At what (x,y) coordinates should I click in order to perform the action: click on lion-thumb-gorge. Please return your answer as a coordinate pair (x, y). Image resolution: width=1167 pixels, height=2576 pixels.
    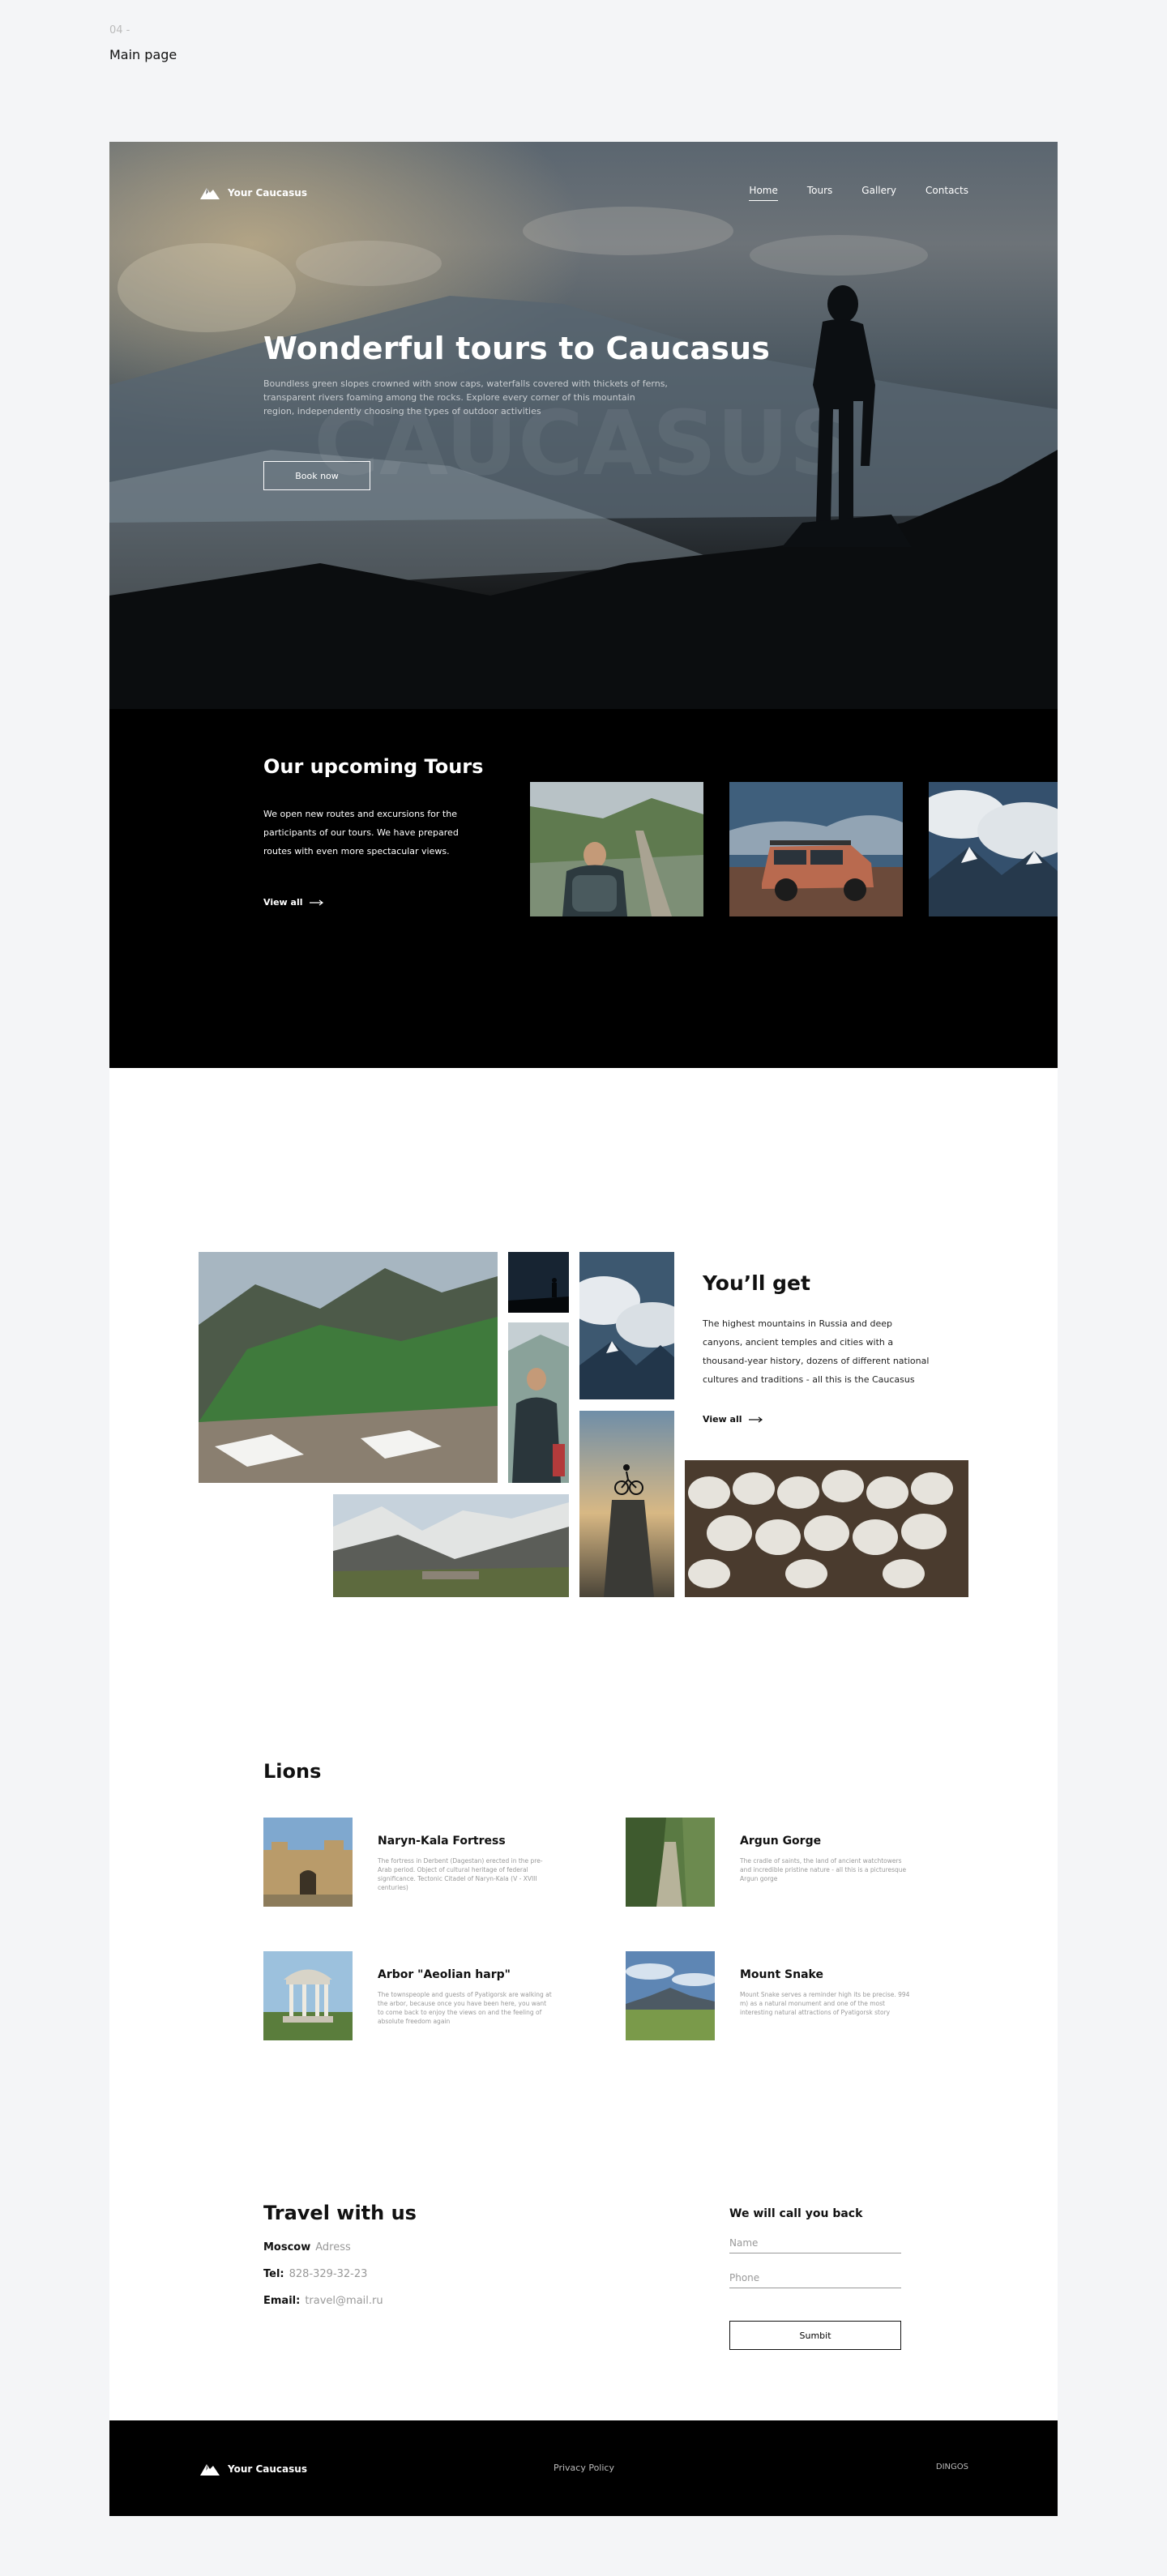
    Looking at the image, I should click on (670, 1862).